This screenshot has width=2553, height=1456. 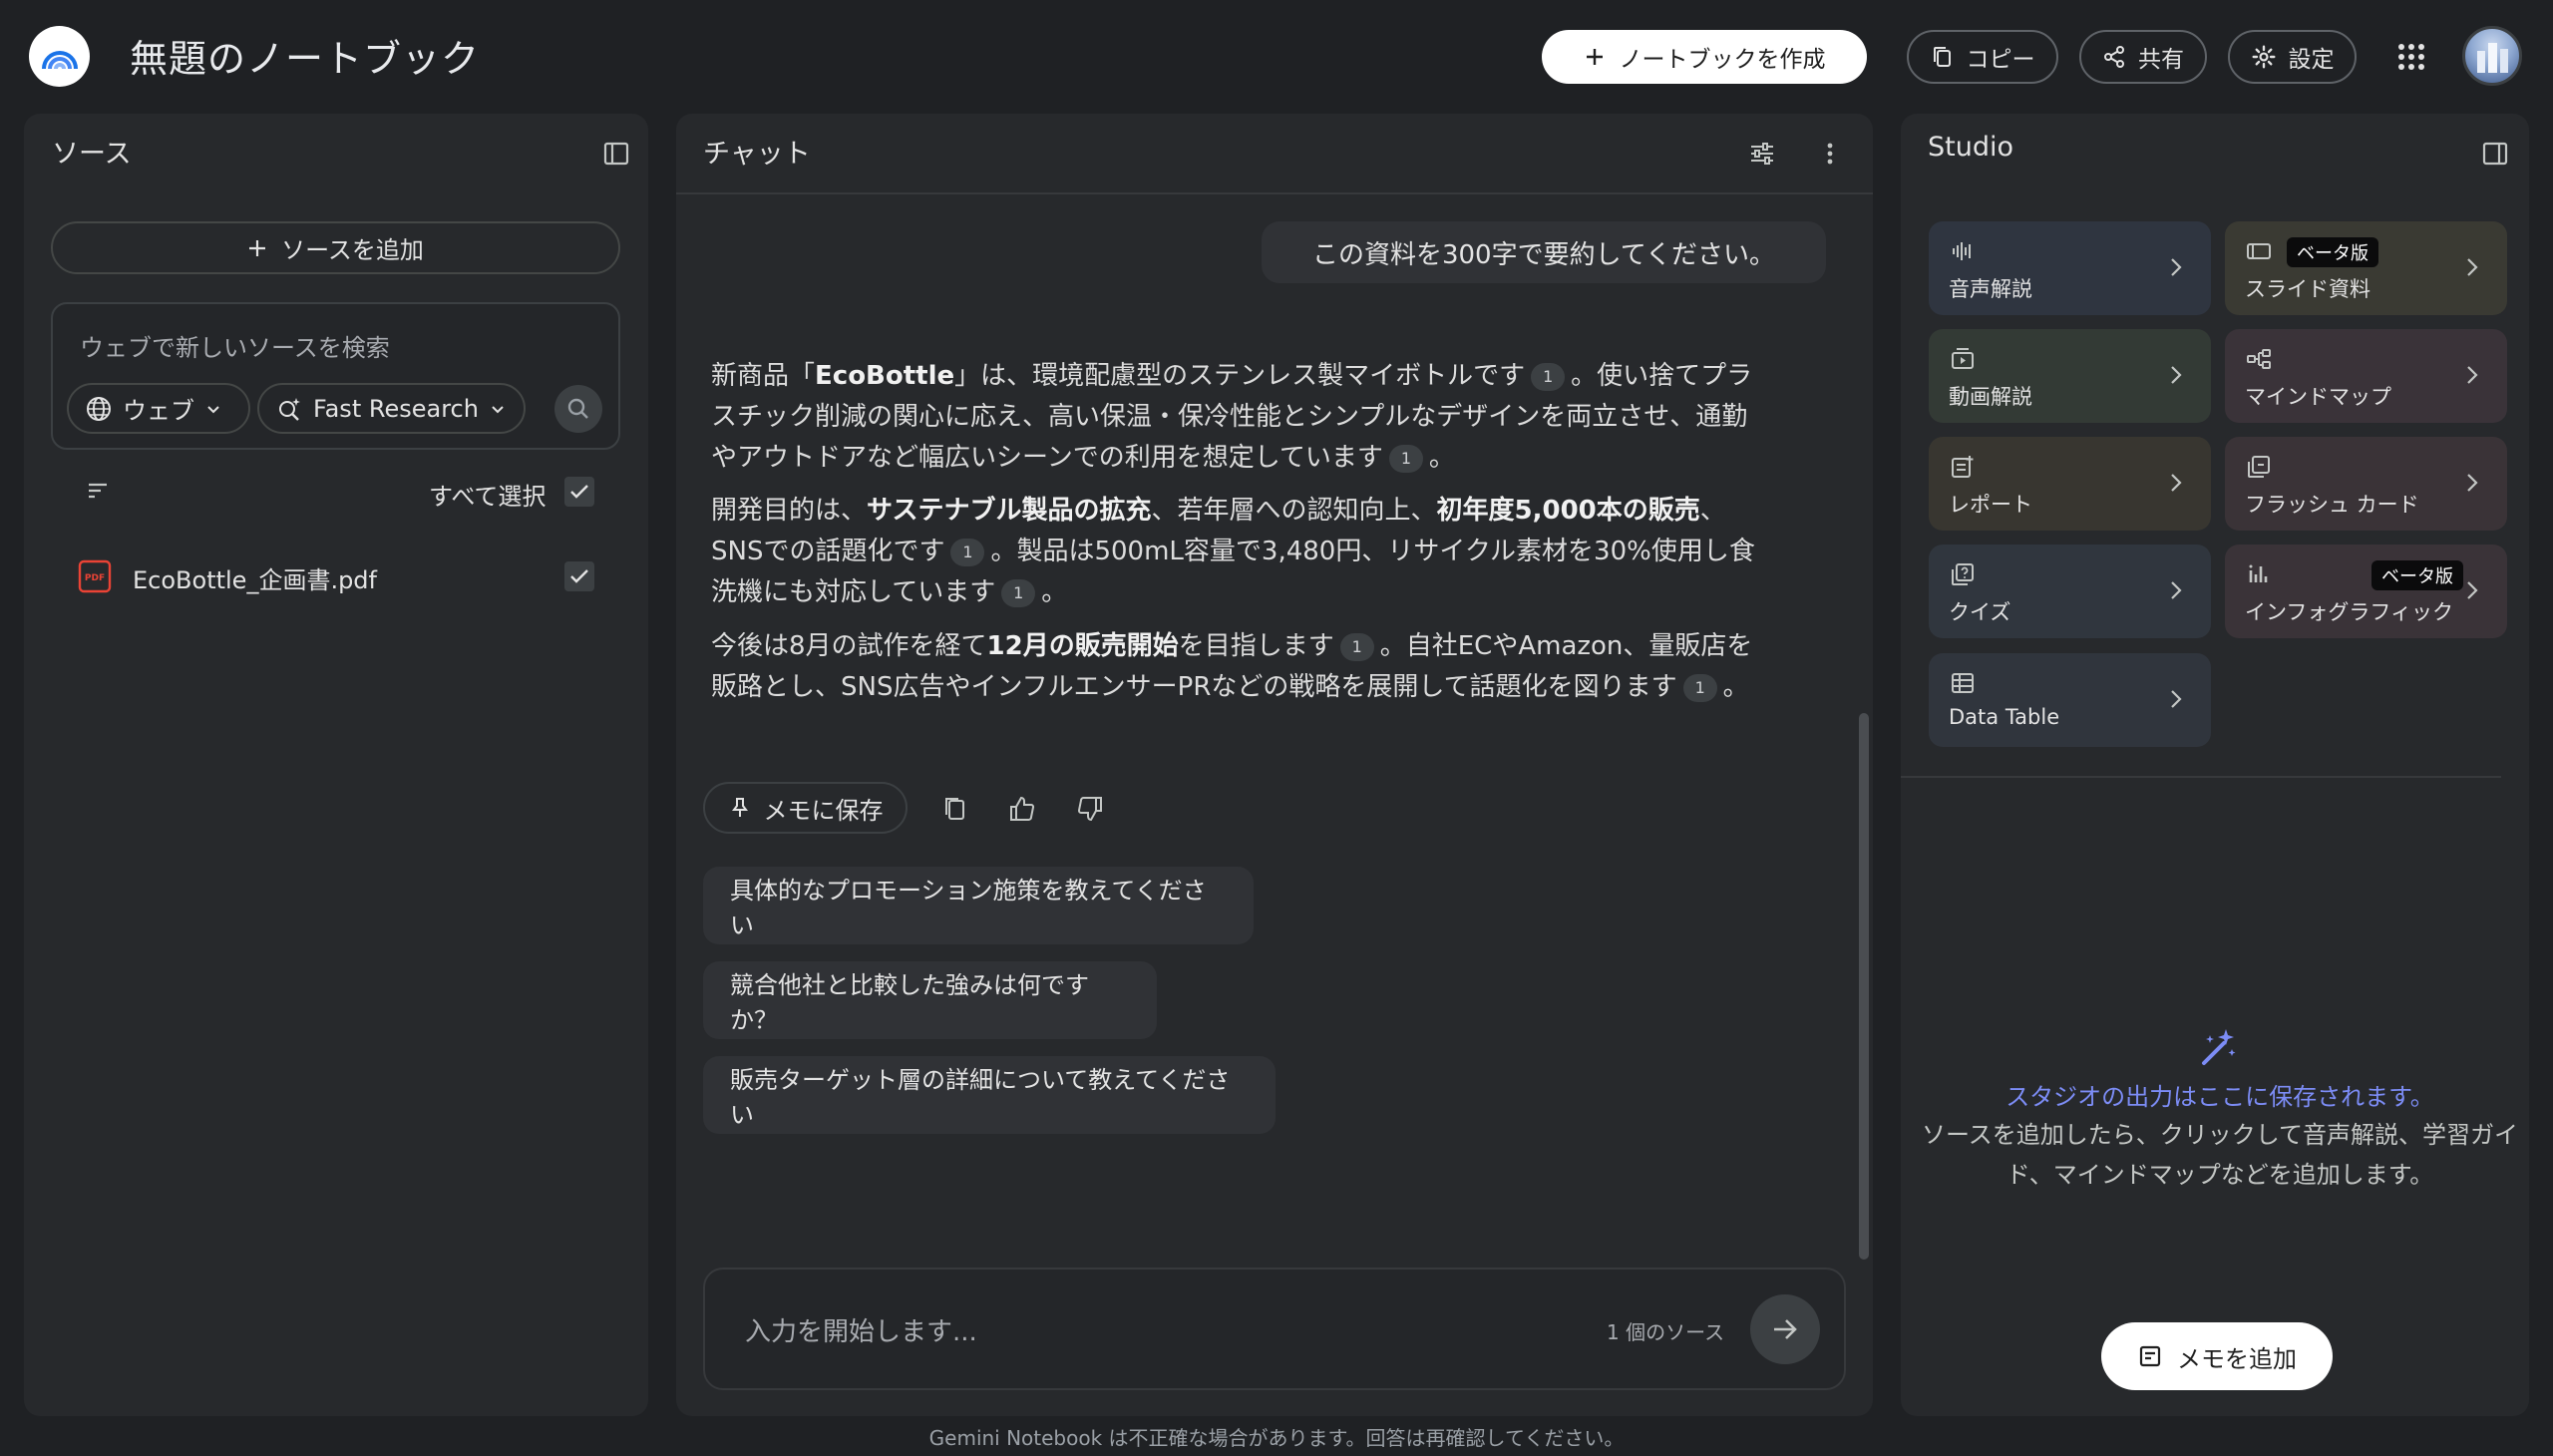 What do you see at coordinates (1704, 57) in the screenshot?
I see `create-notebook-button: ノートブックを作成` at bounding box center [1704, 57].